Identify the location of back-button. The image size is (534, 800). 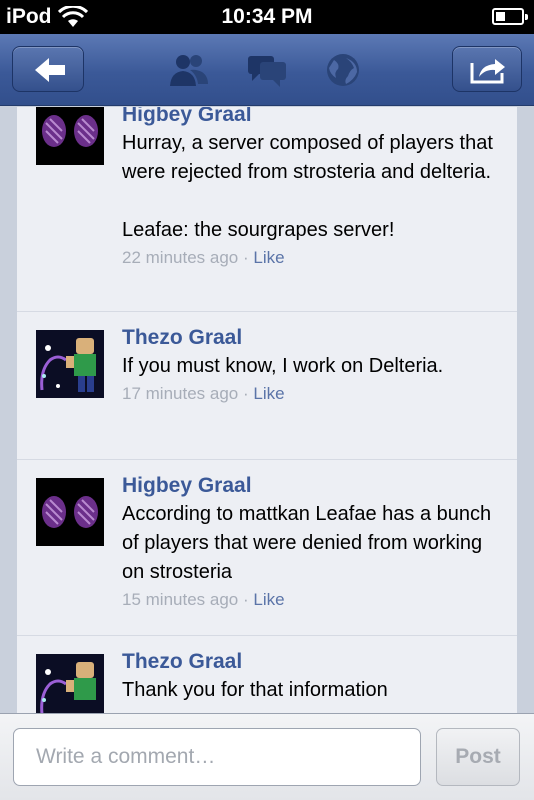
(48, 69).